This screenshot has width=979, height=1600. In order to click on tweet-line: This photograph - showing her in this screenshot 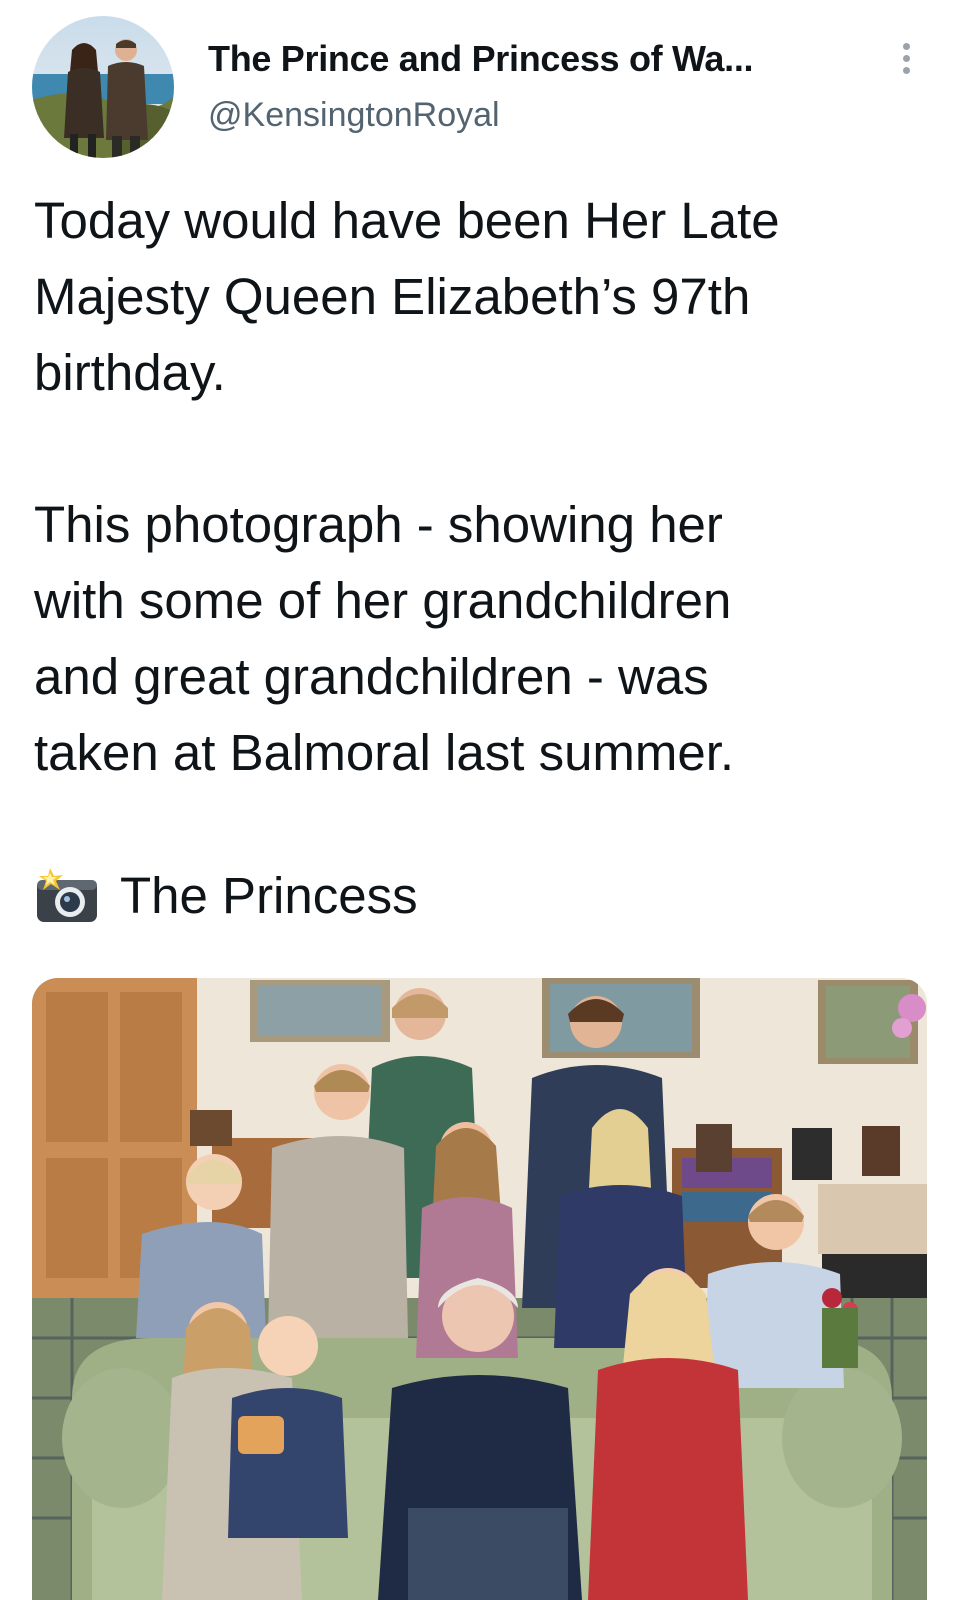, I will do `click(378, 524)`.